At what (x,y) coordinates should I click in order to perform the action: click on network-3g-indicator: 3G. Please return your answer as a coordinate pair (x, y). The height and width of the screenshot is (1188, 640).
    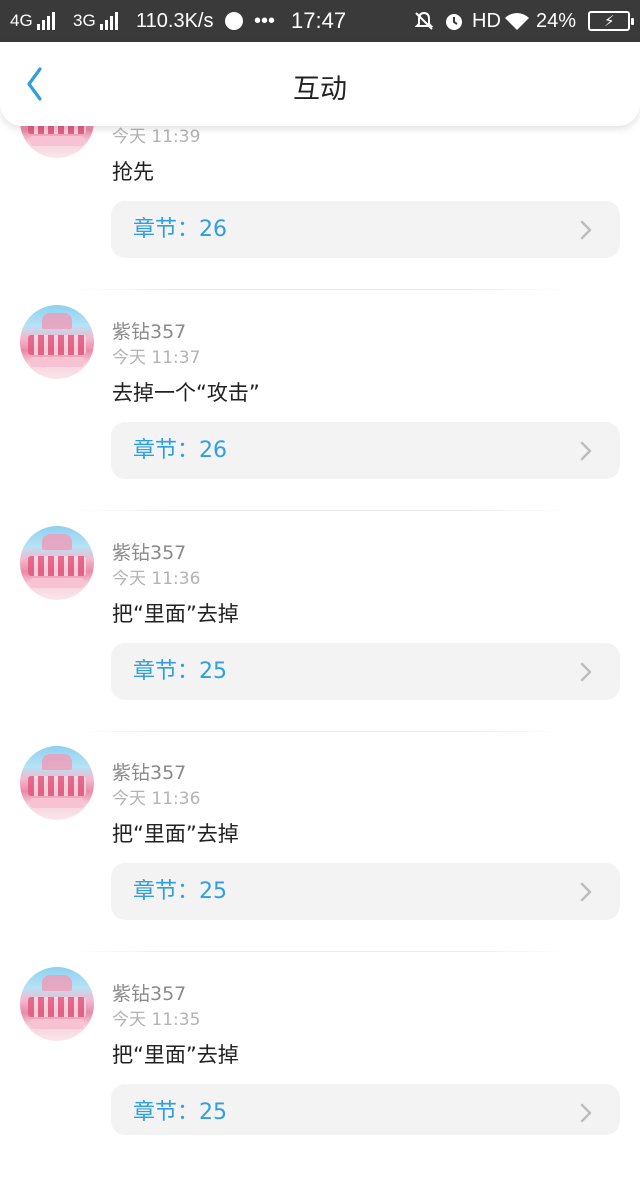
    Looking at the image, I should click on (95, 21).